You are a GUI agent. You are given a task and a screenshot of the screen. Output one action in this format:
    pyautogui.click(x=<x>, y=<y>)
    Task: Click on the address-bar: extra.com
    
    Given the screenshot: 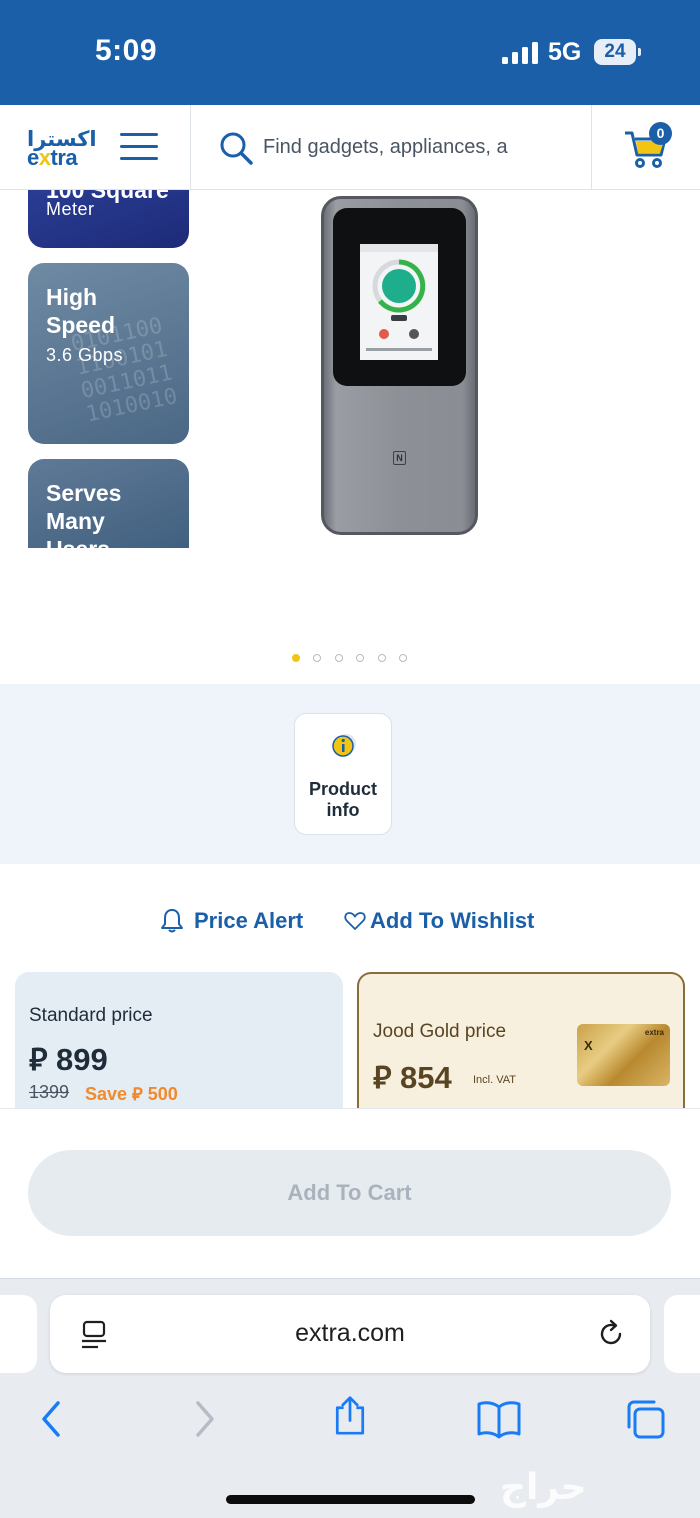 What is the action you would take?
    pyautogui.click(x=350, y=1334)
    